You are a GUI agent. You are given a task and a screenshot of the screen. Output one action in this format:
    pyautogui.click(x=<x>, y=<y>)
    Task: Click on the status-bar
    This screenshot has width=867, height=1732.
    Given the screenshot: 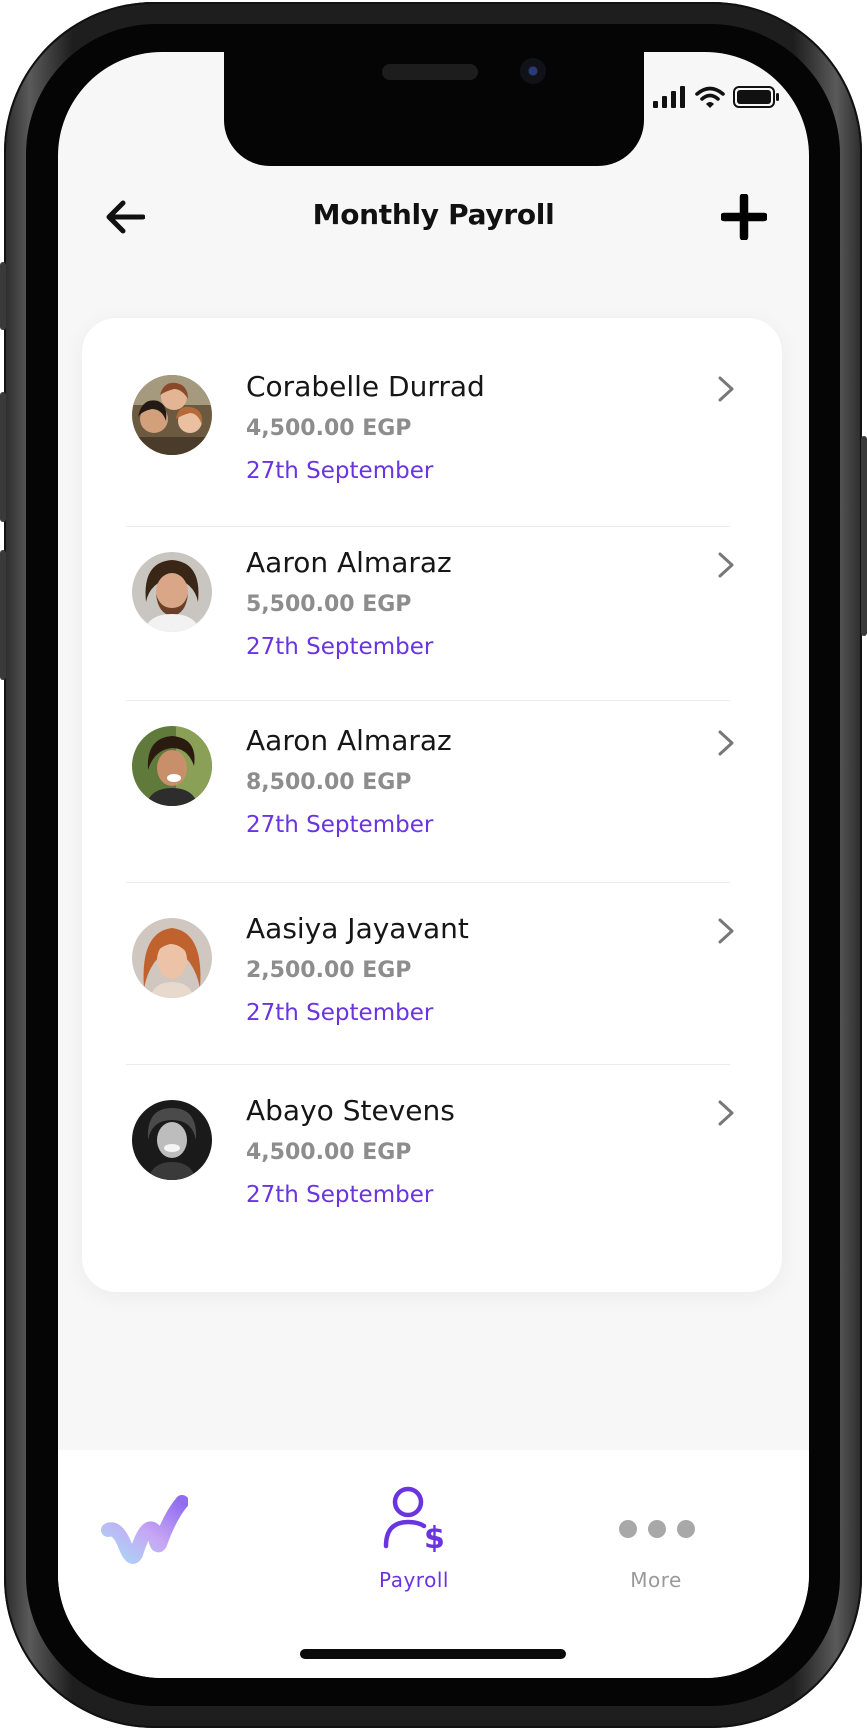 What is the action you would take?
    pyautogui.click(x=716, y=97)
    